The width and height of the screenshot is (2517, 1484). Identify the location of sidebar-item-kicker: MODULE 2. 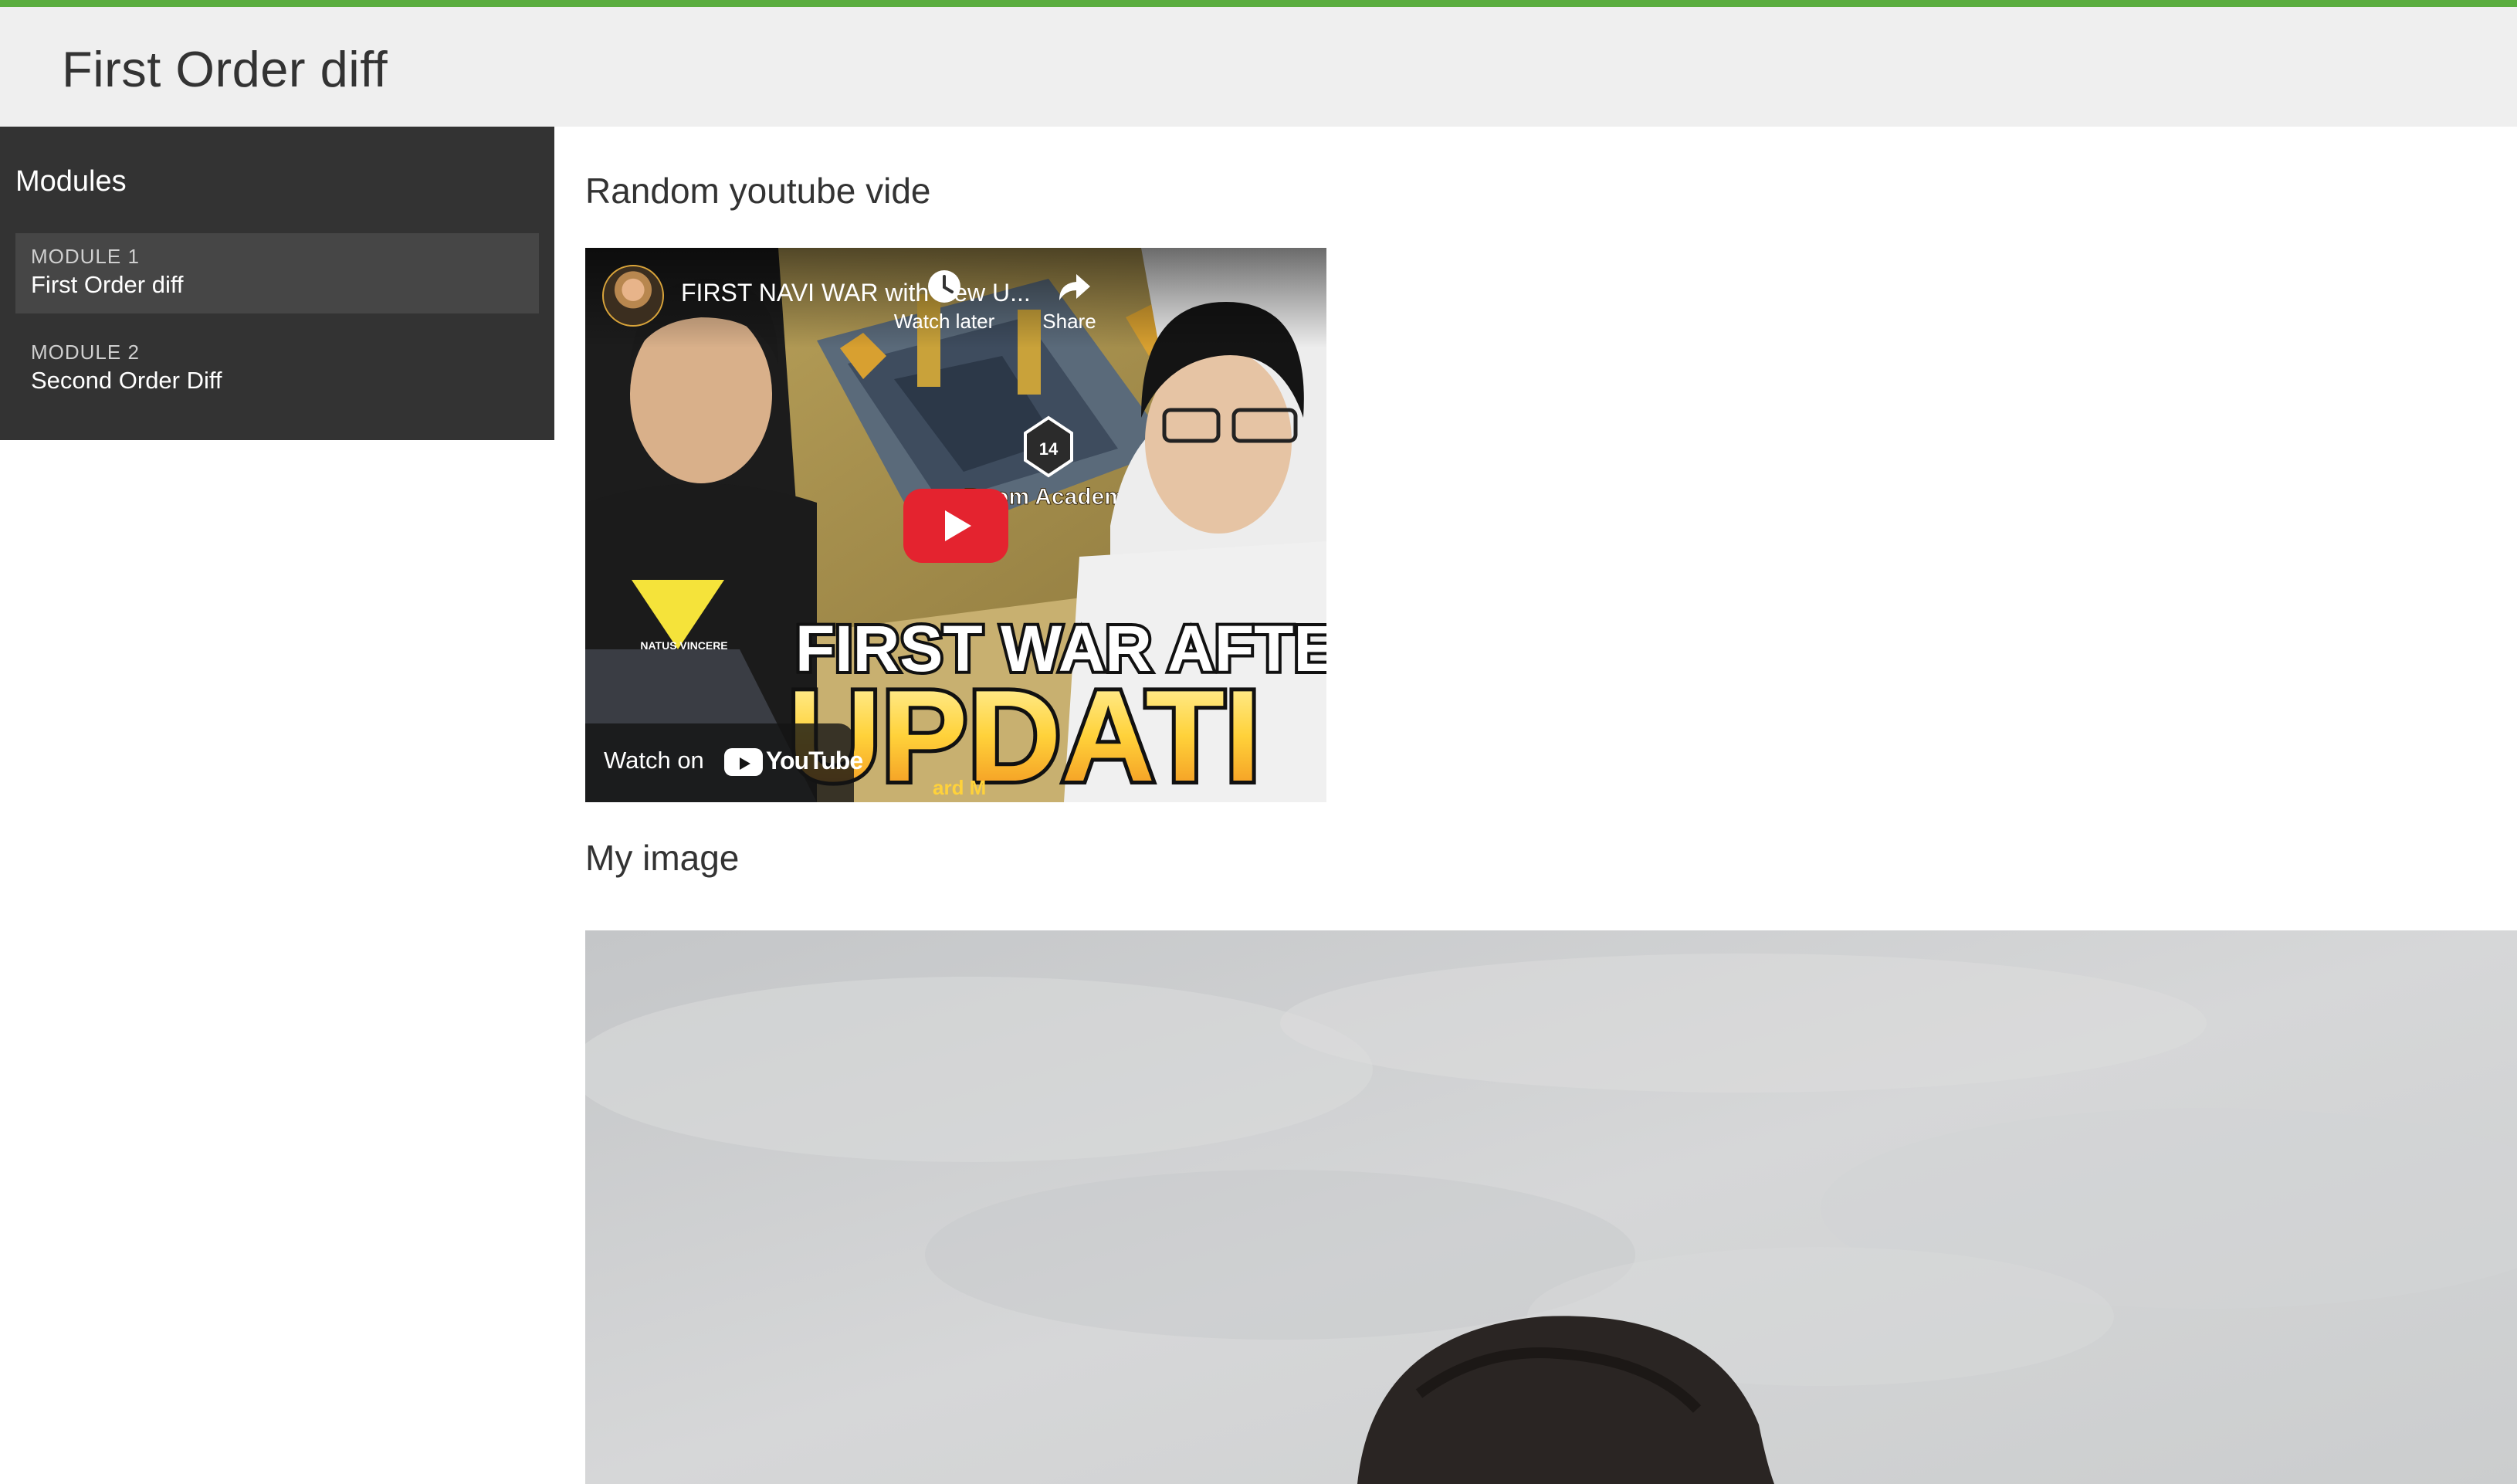
(85, 352).